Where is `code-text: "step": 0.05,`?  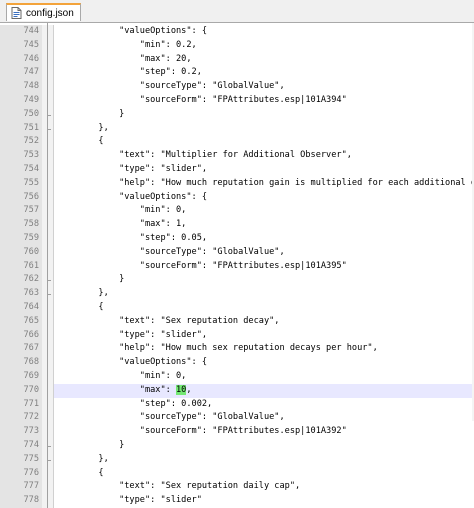
code-text: "step": 0.05, is located at coordinates (132, 238).